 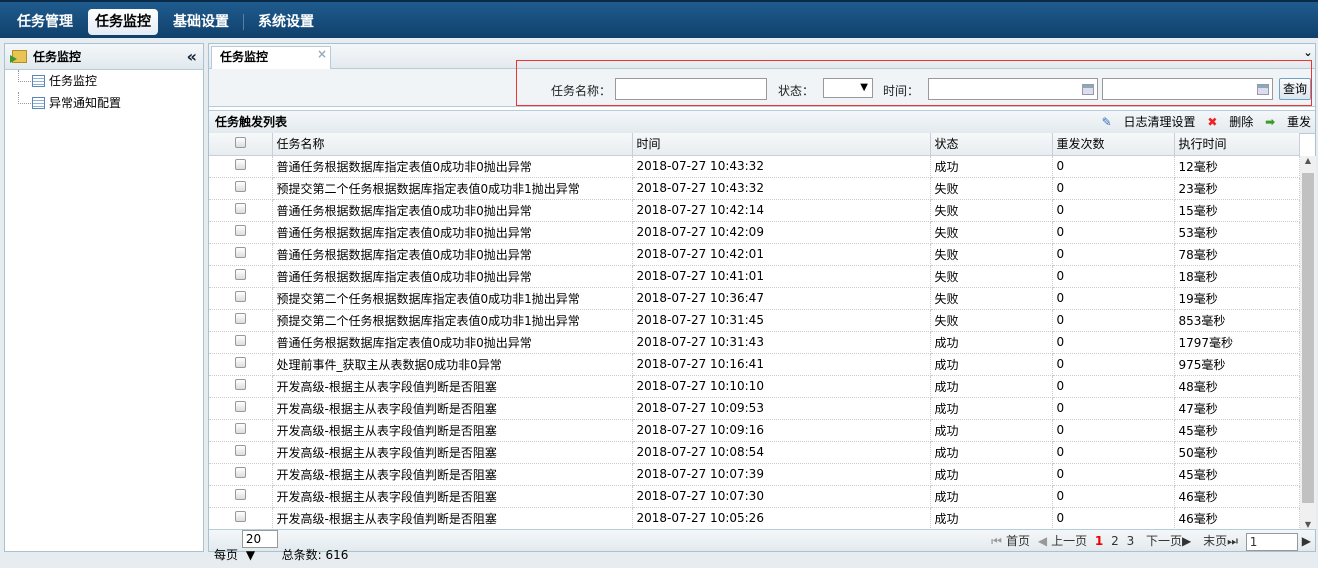 What do you see at coordinates (1099, 541) in the screenshot?
I see `page-1: 1` at bounding box center [1099, 541].